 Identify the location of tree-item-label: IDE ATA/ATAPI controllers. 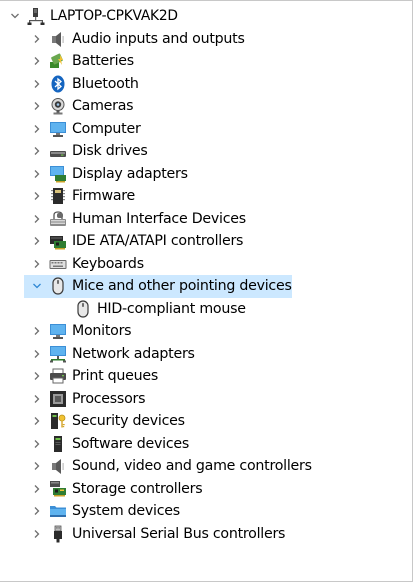
(158, 241).